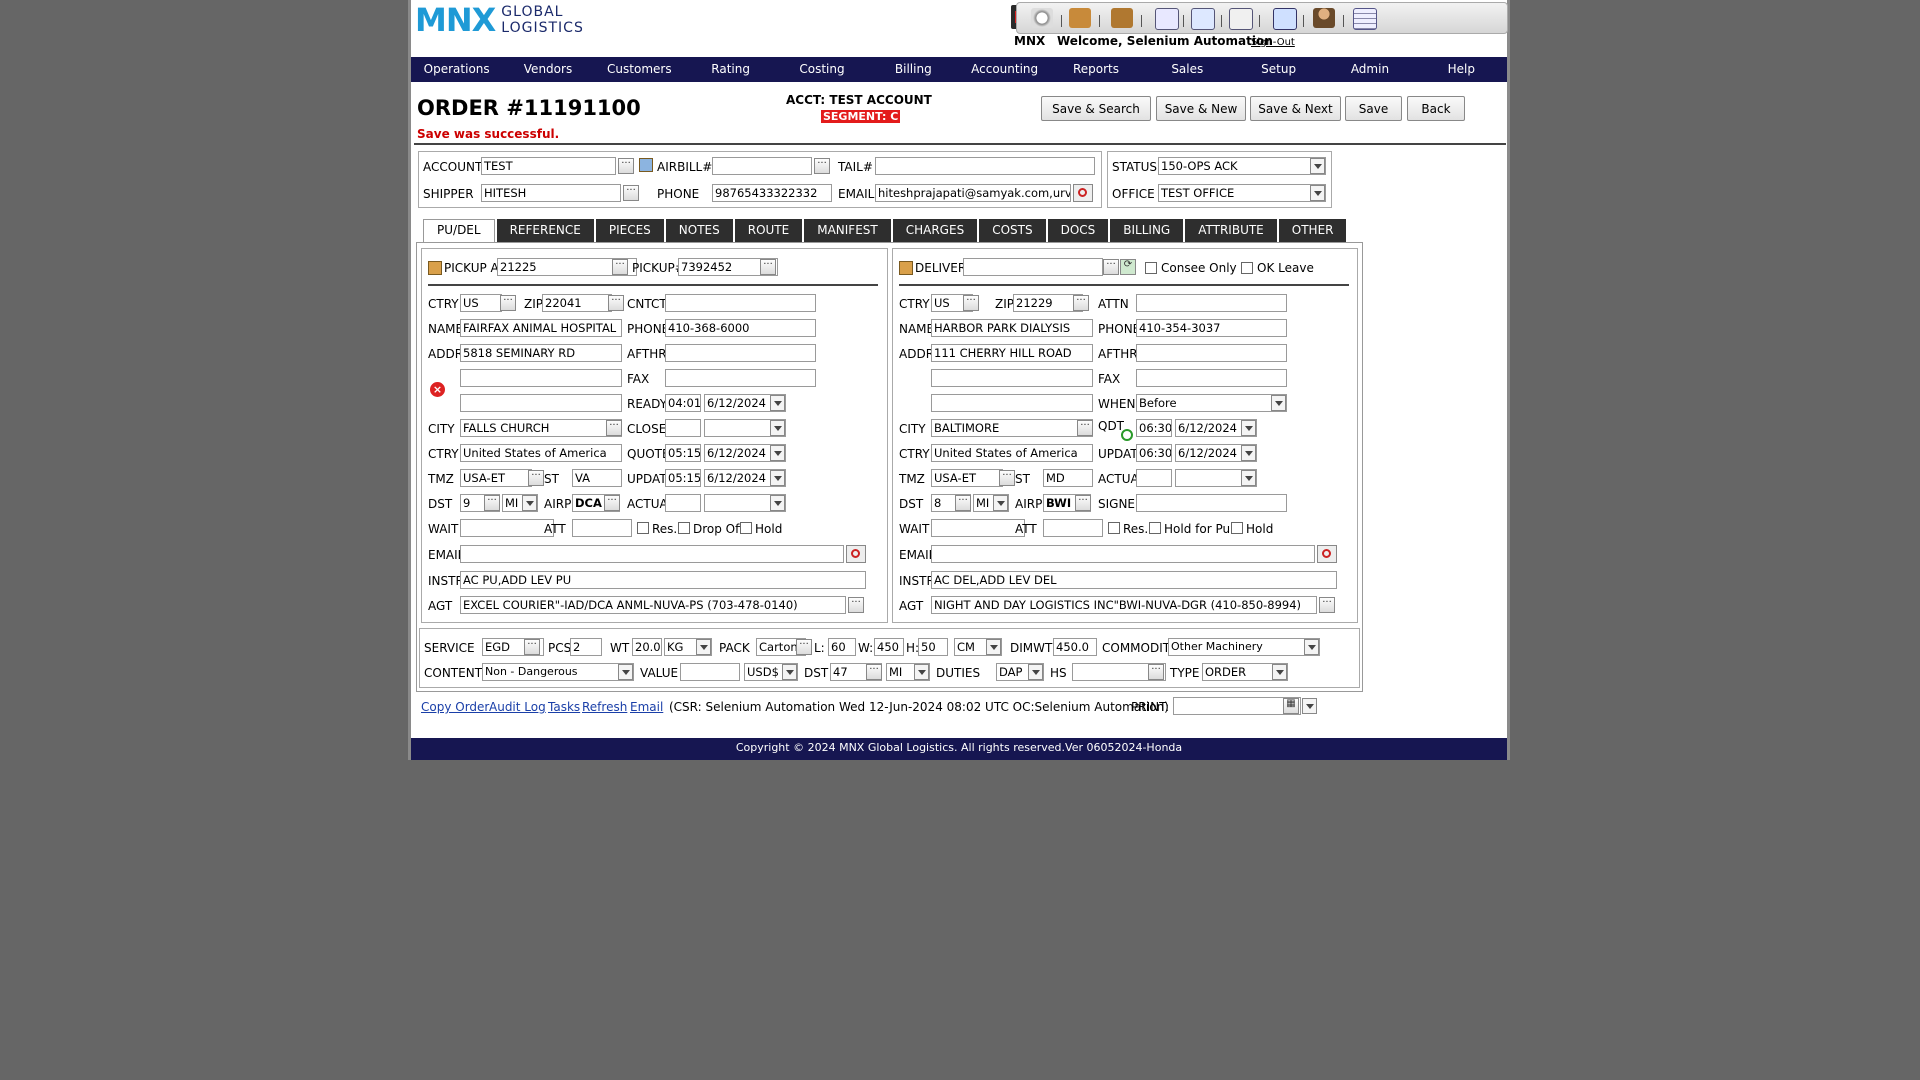 This screenshot has width=1920, height=1080. I want to click on height-field: 50, so click(933, 647).